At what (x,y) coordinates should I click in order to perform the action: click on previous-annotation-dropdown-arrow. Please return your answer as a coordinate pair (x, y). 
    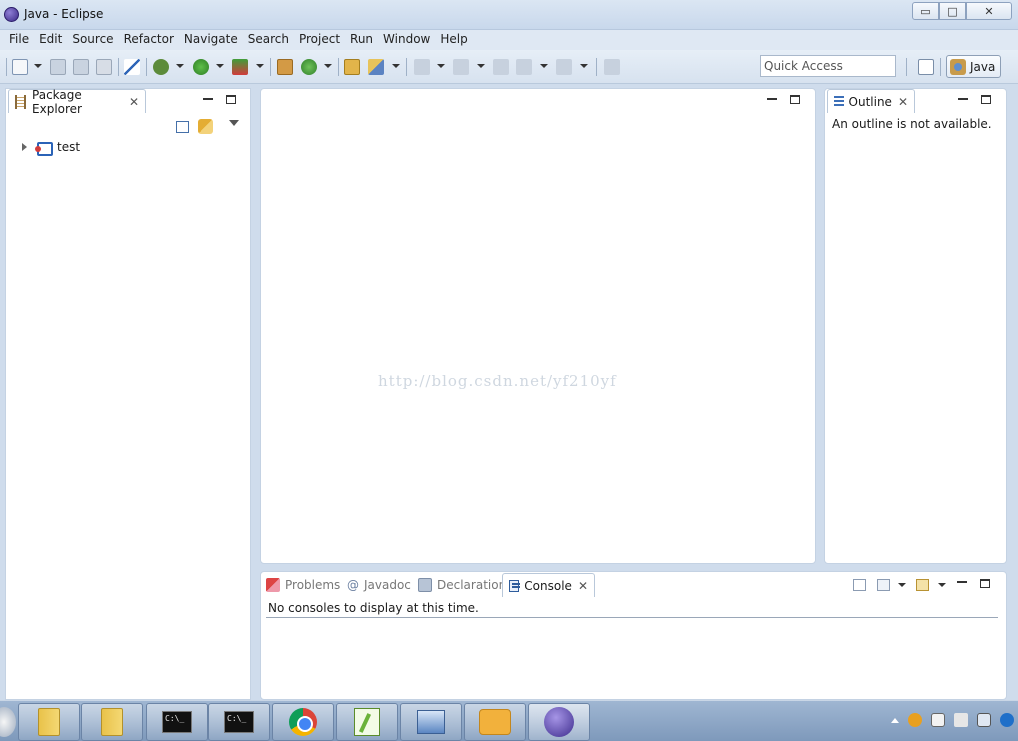
    Looking at the image, I should click on (481, 66).